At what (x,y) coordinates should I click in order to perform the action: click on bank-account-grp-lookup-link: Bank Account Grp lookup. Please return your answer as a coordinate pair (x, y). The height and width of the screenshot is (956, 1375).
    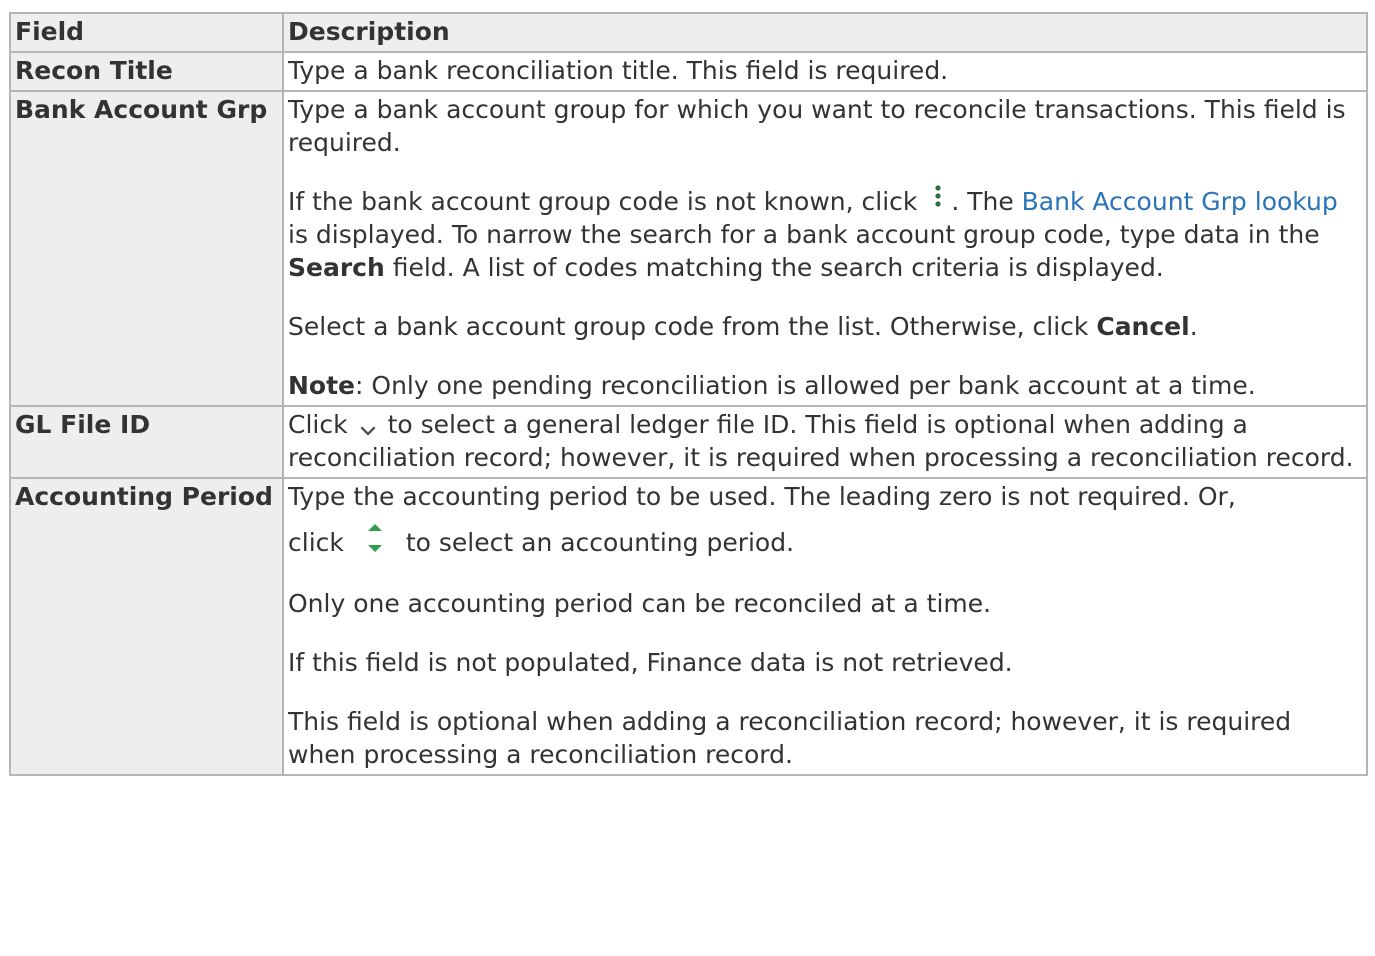
    Looking at the image, I should click on (1180, 201).